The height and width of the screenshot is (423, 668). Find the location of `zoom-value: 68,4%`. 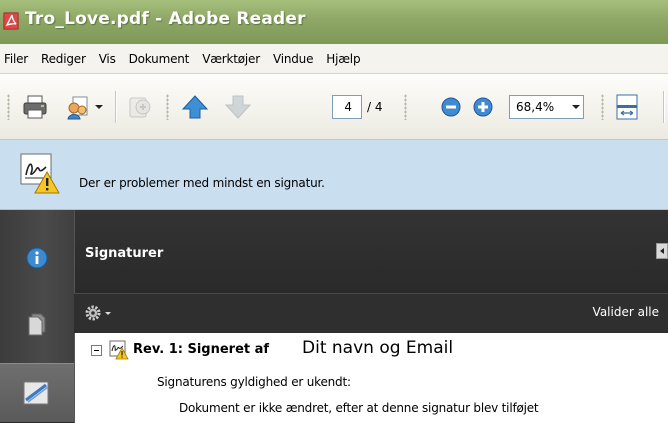

zoom-value: 68,4% is located at coordinates (535, 107).